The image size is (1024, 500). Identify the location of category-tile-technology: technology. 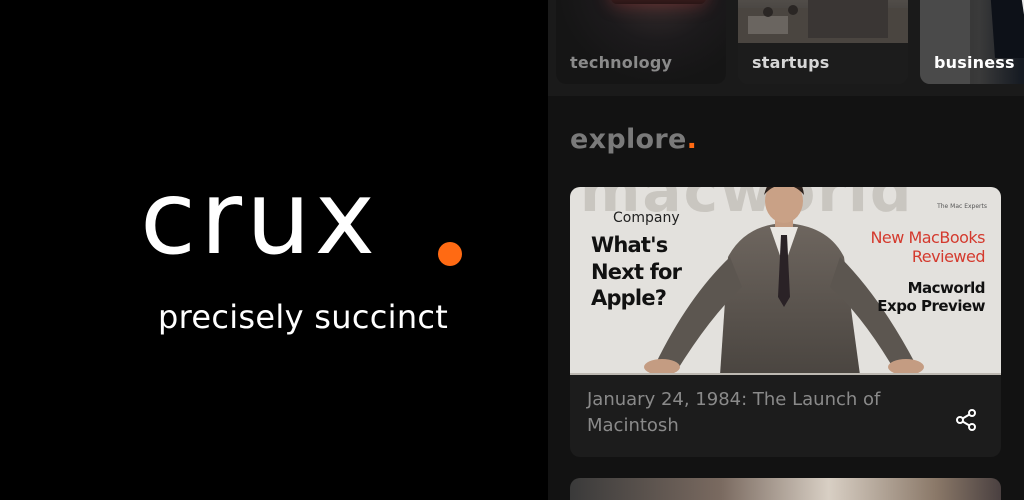
(641, 42).